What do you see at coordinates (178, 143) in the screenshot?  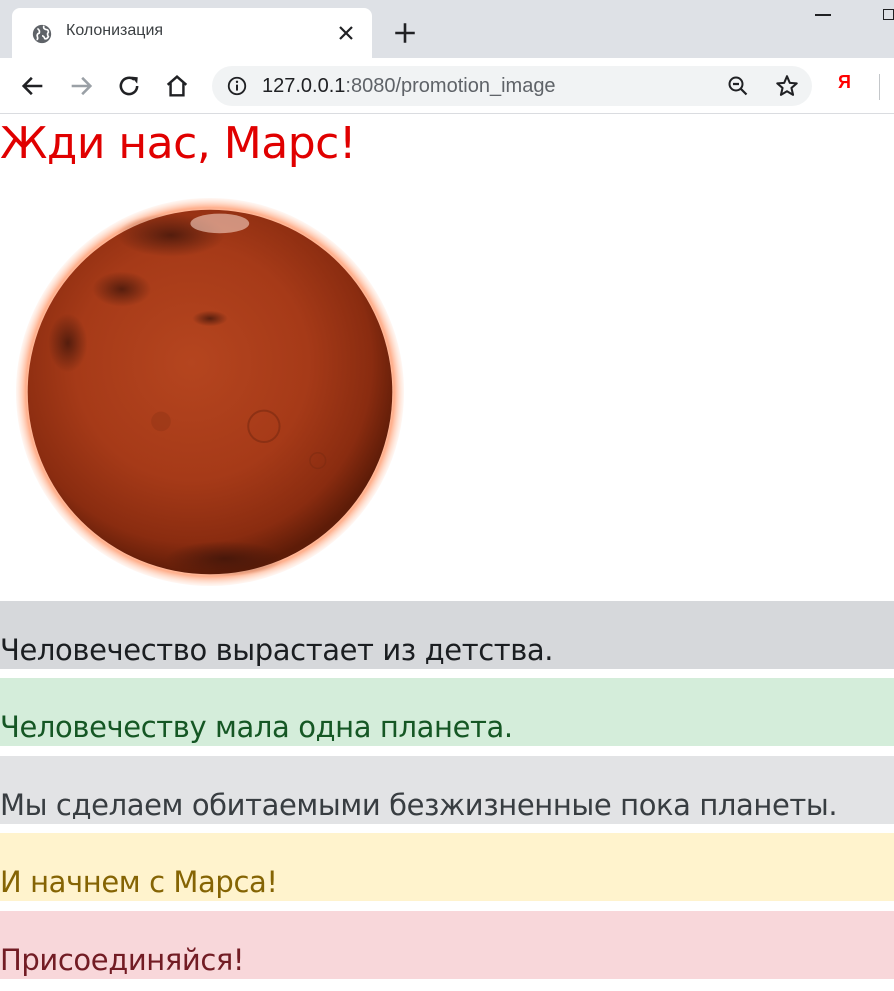 I see `page-title: Жди нас, Марс!` at bounding box center [178, 143].